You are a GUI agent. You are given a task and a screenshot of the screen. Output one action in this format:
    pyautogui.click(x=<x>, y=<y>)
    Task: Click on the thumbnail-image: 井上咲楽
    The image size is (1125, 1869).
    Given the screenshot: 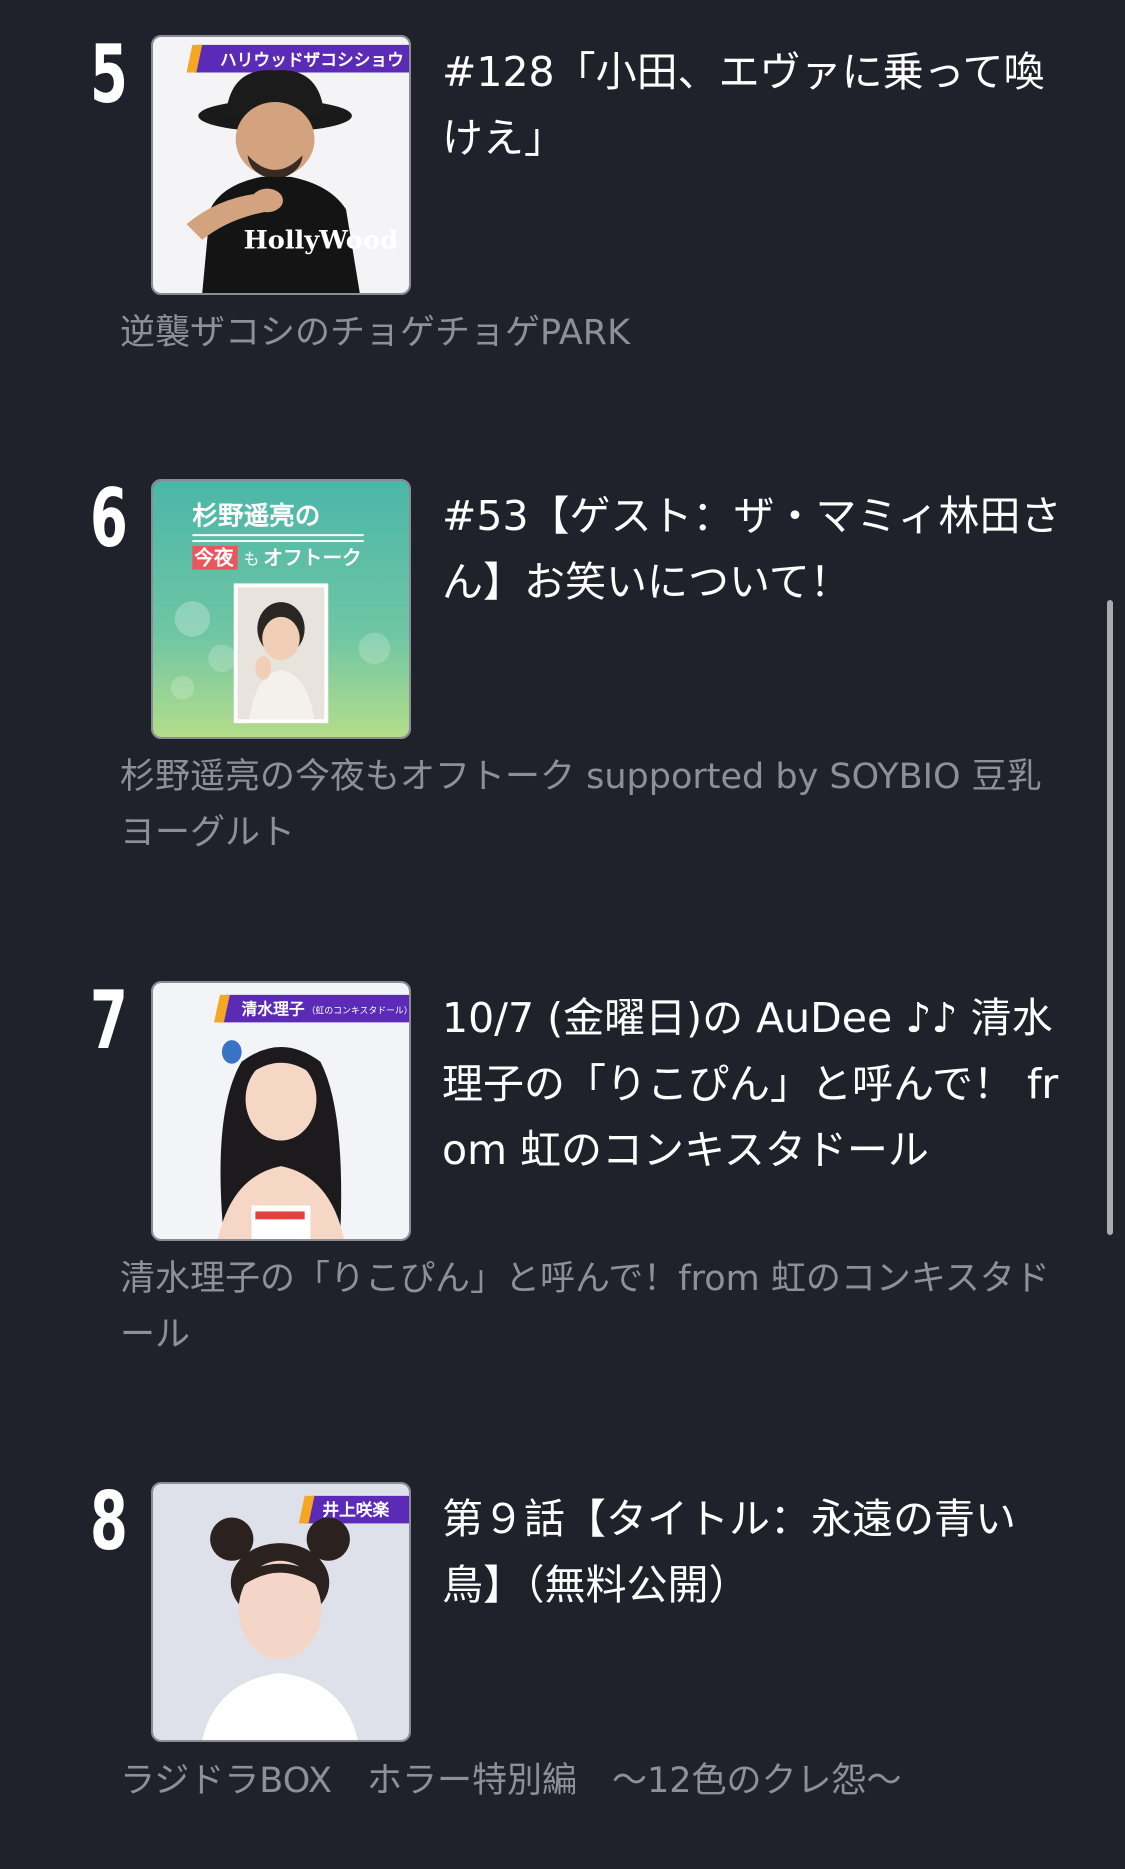 What is the action you would take?
    pyautogui.click(x=281, y=1612)
    